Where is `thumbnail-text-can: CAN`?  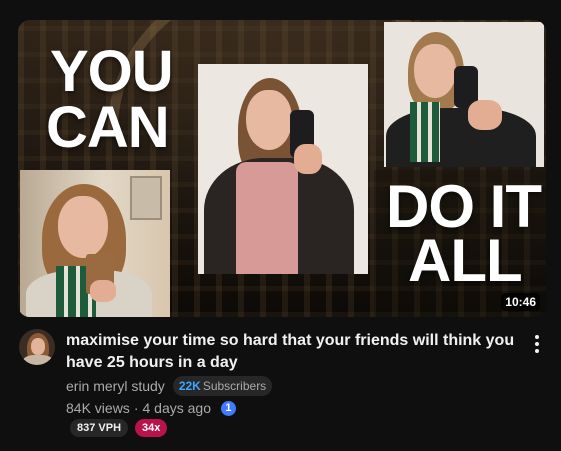 thumbnail-text-can: CAN is located at coordinates (108, 127).